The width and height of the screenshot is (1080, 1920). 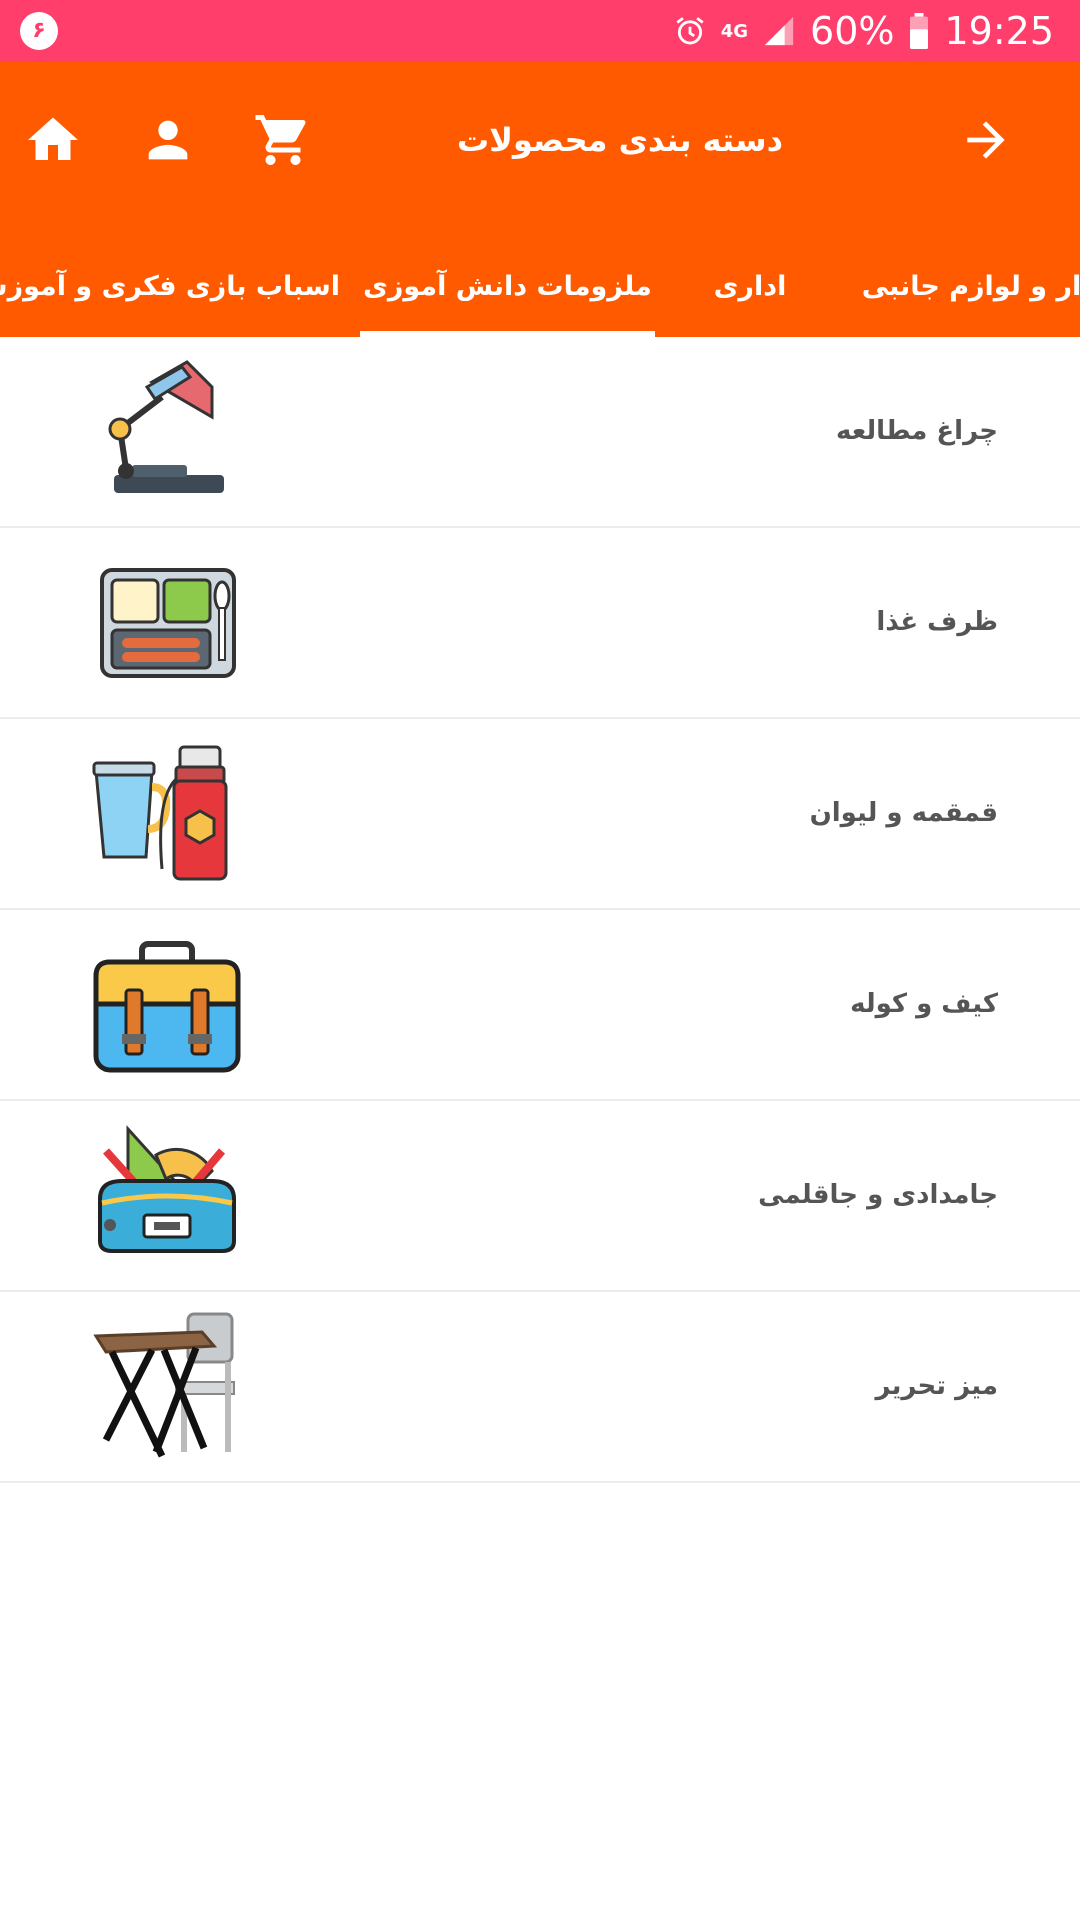 I want to click on arrow-forward-icon, so click(x=986, y=140).